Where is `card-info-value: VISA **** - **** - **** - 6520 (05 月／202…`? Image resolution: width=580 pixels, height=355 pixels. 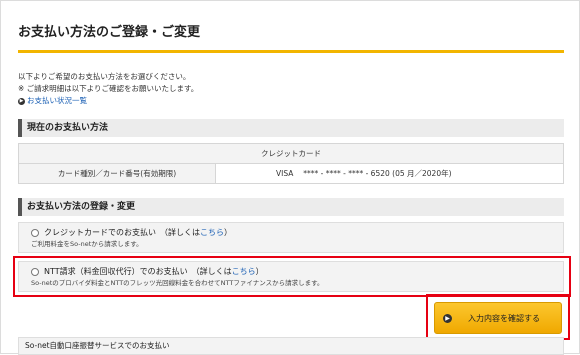
card-info-value: VISA **** - **** - **** - 6520 (05 月／202… is located at coordinates (389, 173).